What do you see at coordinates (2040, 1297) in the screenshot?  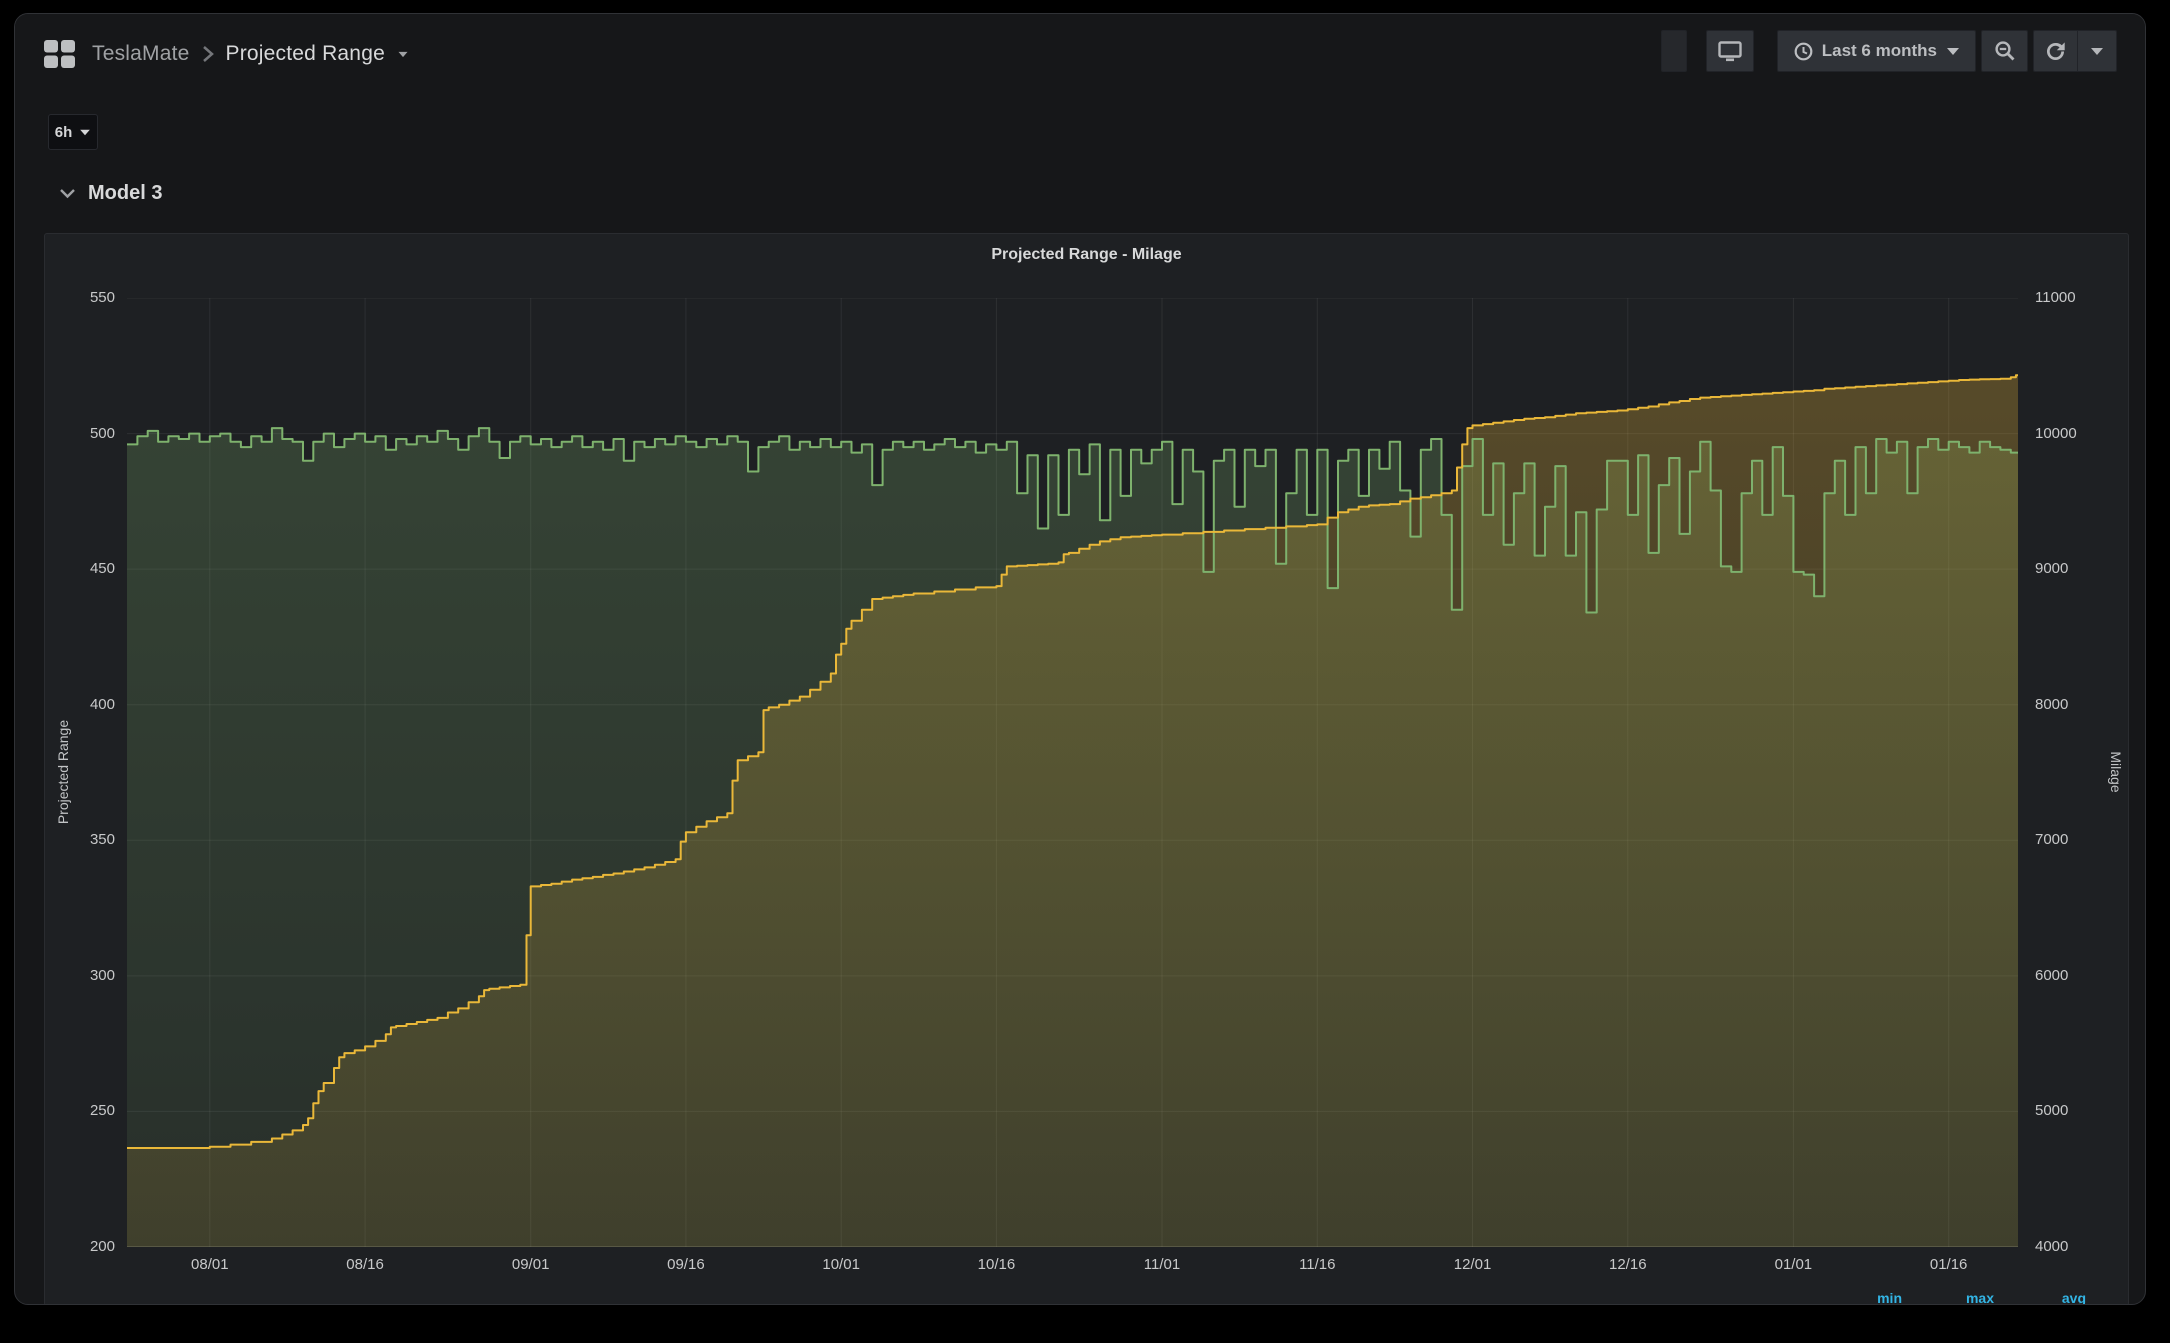 I see `legend-header-avg: avg` at bounding box center [2040, 1297].